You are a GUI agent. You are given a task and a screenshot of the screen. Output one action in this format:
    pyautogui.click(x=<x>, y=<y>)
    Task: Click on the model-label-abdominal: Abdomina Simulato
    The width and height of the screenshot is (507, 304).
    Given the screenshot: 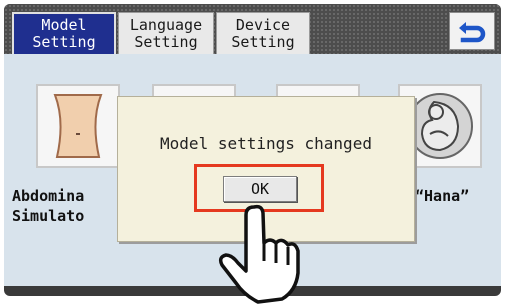 What is the action you would take?
    pyautogui.click(x=48, y=206)
    